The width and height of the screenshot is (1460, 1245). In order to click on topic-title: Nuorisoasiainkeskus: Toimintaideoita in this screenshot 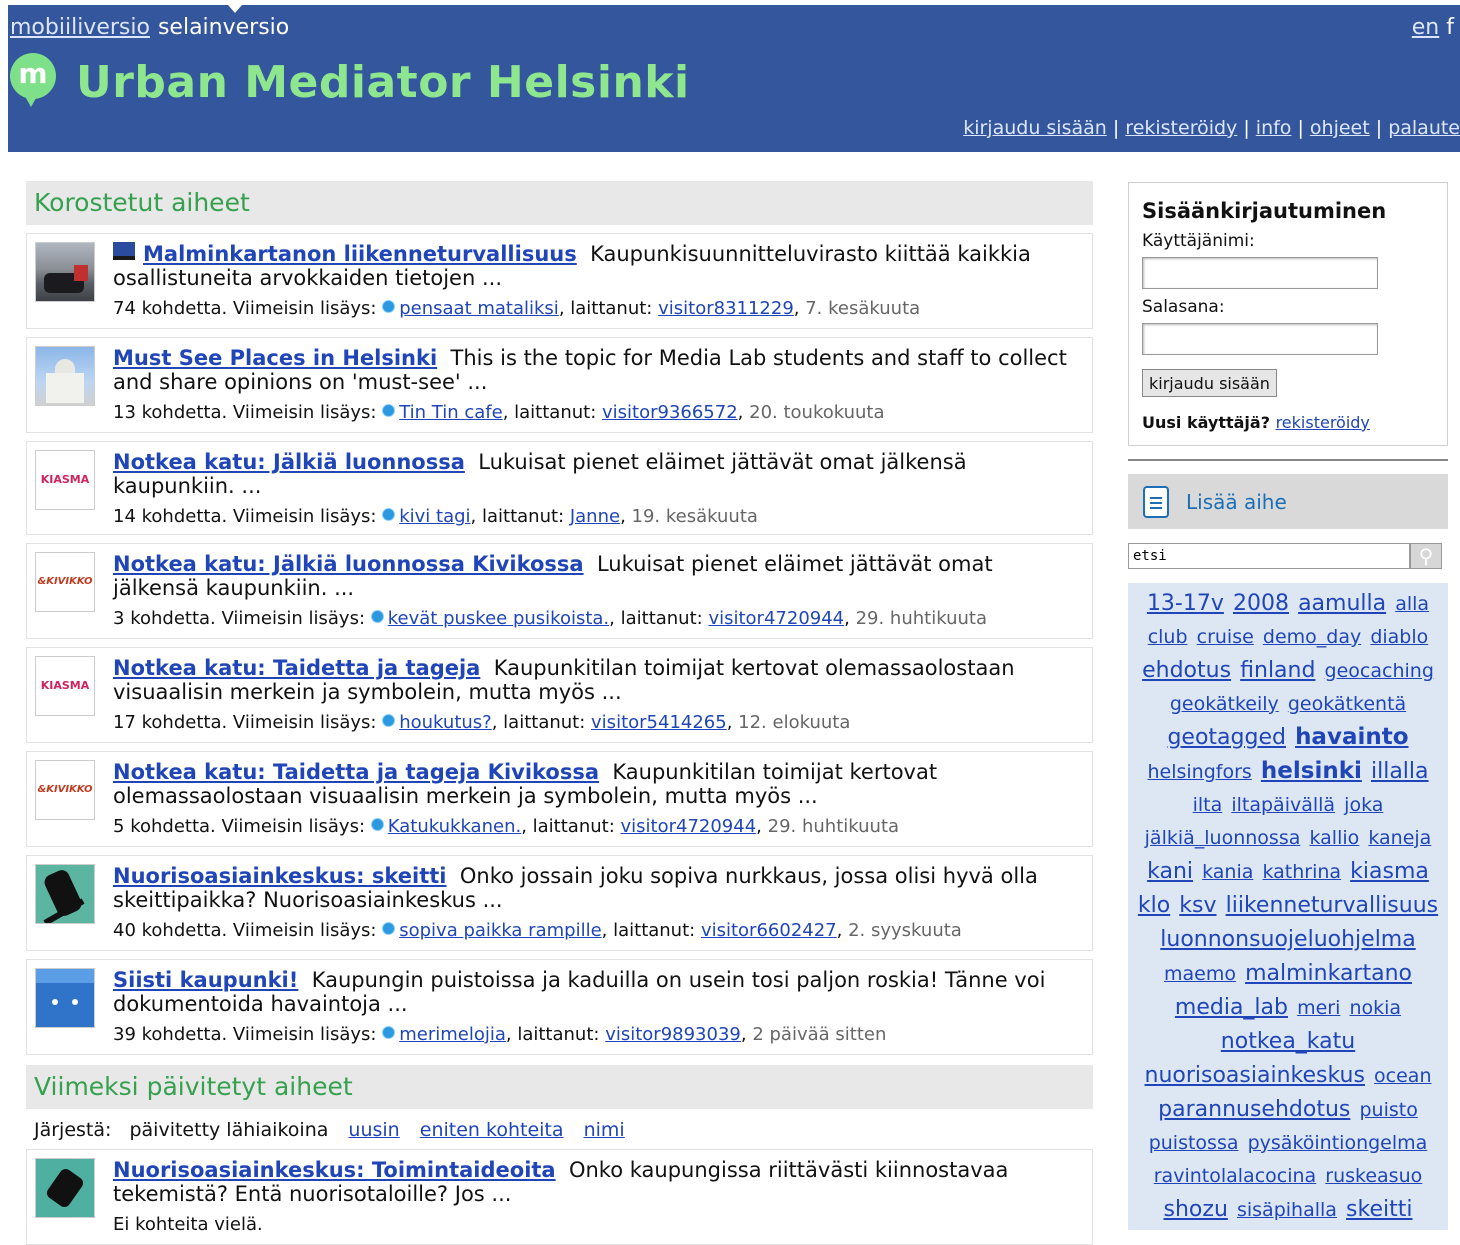, I will do `click(334, 1170)`.